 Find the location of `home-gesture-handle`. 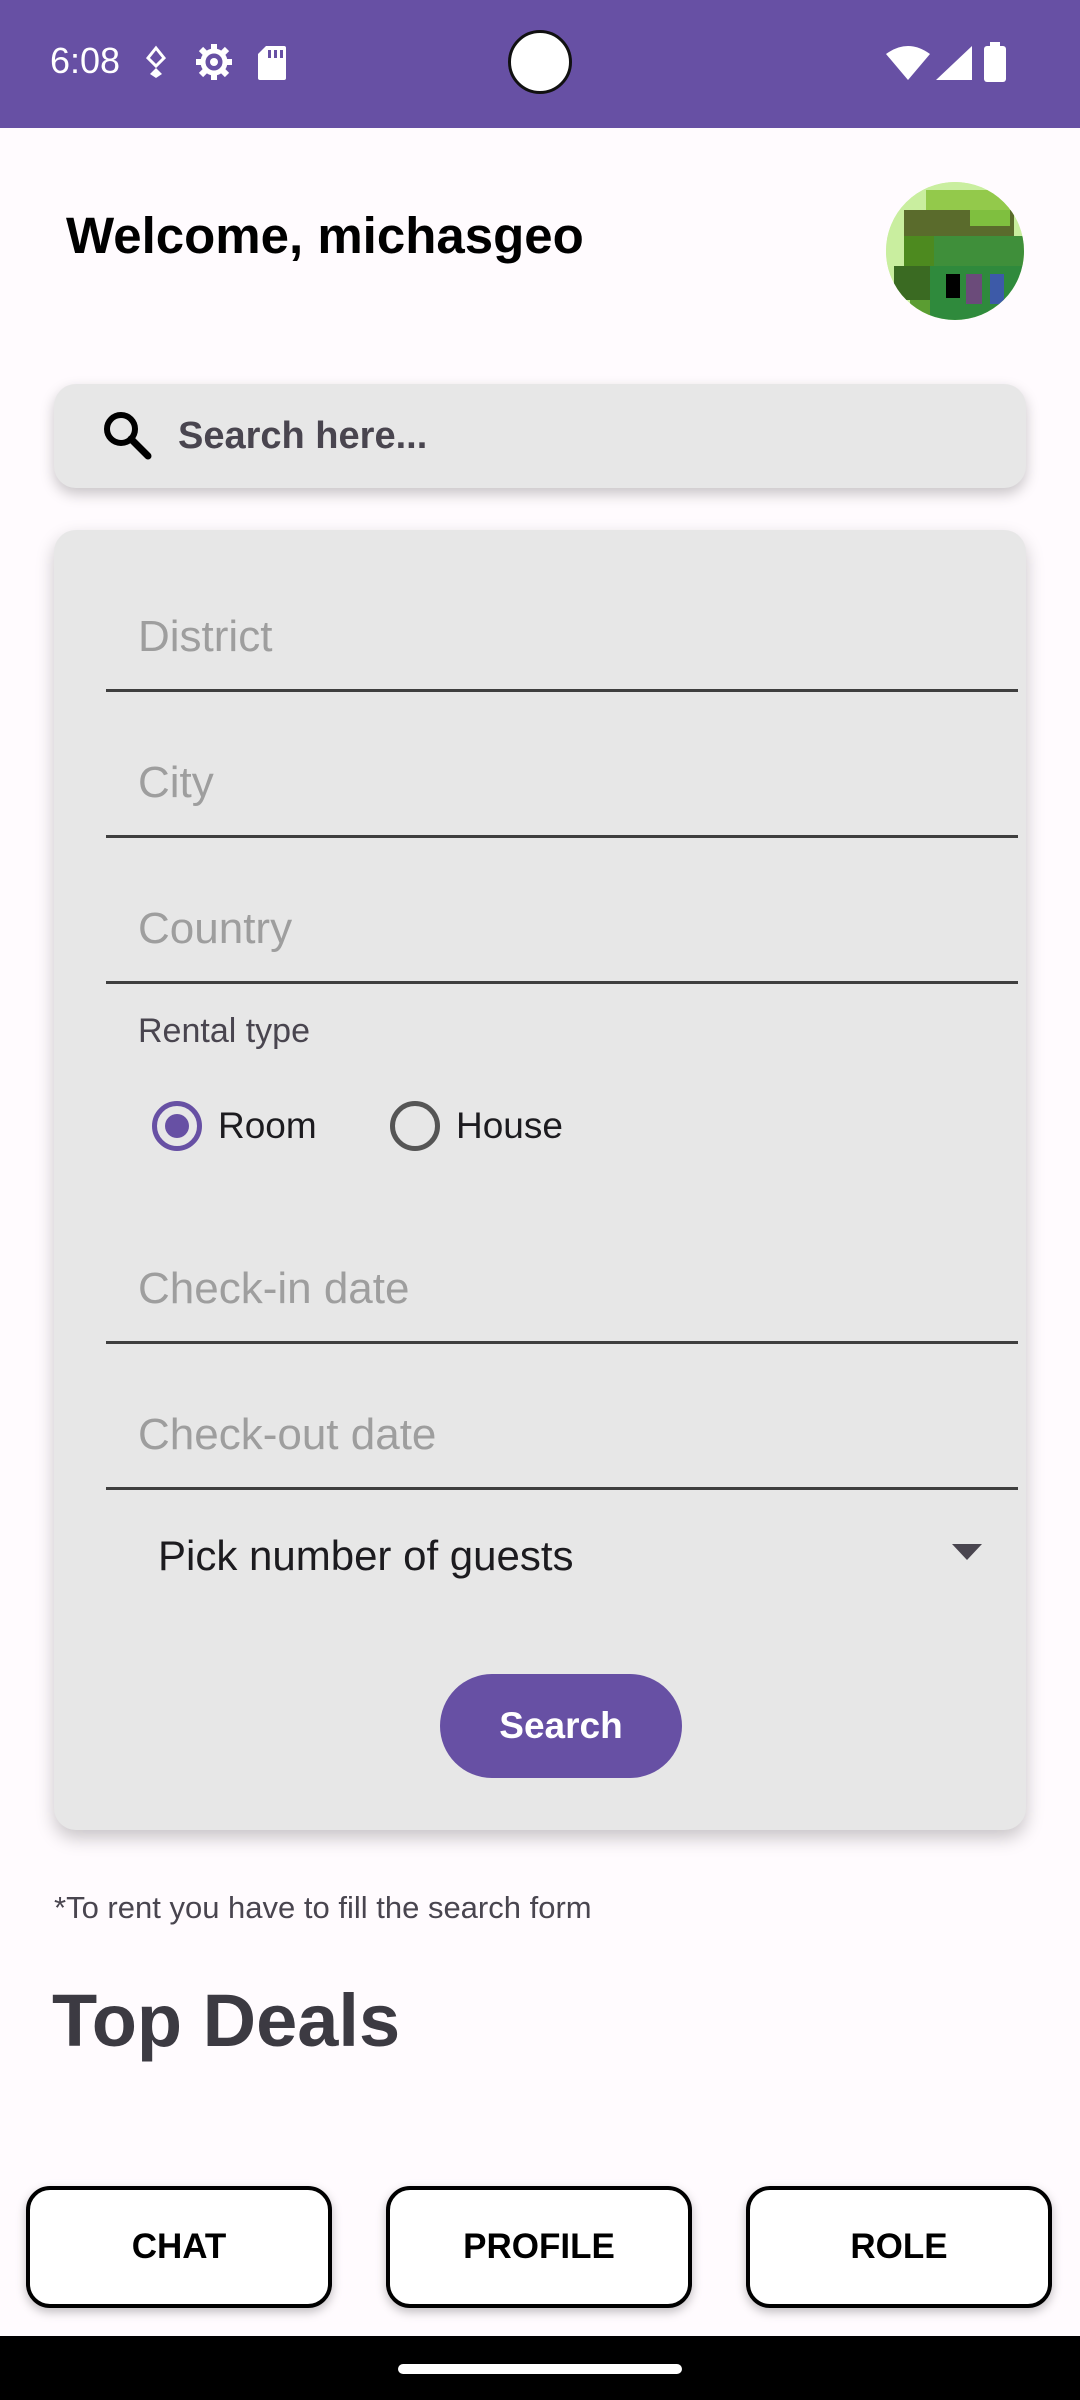

home-gesture-handle is located at coordinates (540, 2369).